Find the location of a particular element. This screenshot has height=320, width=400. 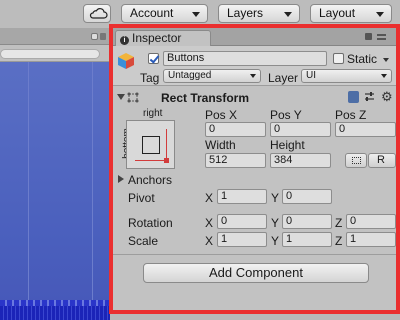

tab-inspector: i Inspector is located at coordinates (163, 38).